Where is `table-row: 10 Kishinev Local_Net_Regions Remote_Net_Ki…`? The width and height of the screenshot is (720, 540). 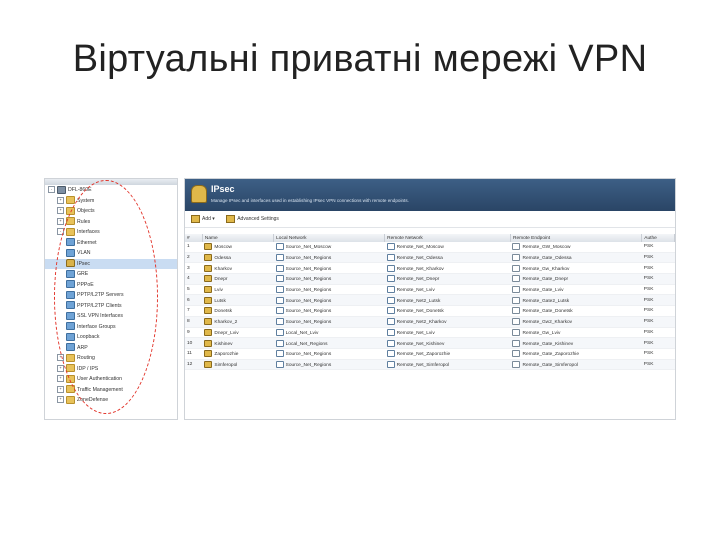
table-row: 10 Kishinev Local_Net_Regions Remote_Net_Ki… is located at coordinates (430, 343).